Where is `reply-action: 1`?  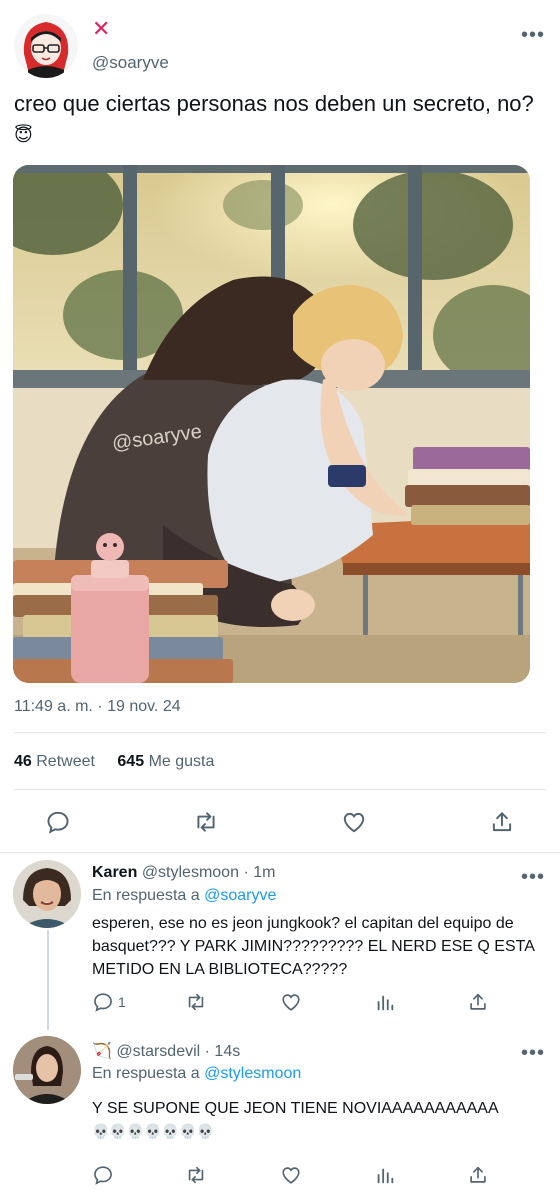
reply-action: 1 is located at coordinates (109, 1002).